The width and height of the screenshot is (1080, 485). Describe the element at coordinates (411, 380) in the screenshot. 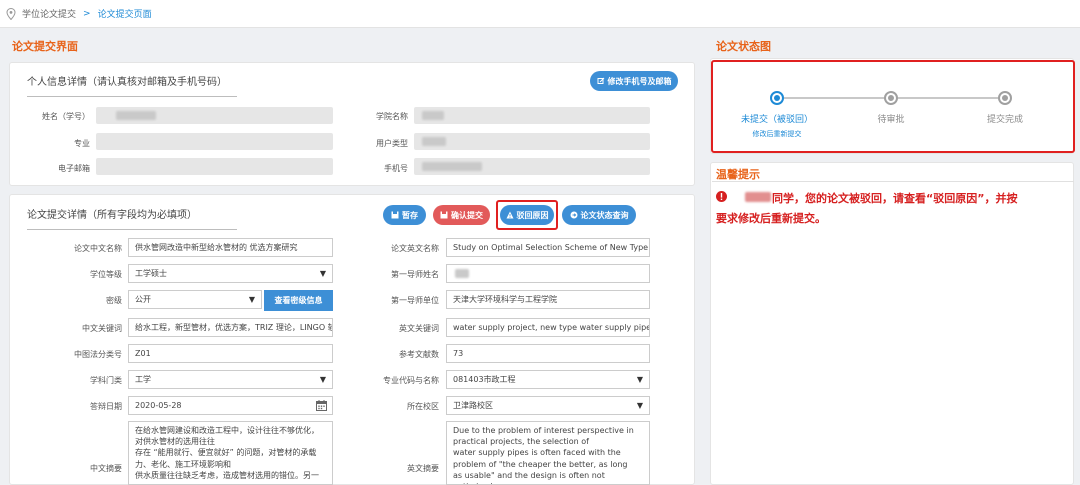

I see `major-code-label: 专业代码与名称` at that location.